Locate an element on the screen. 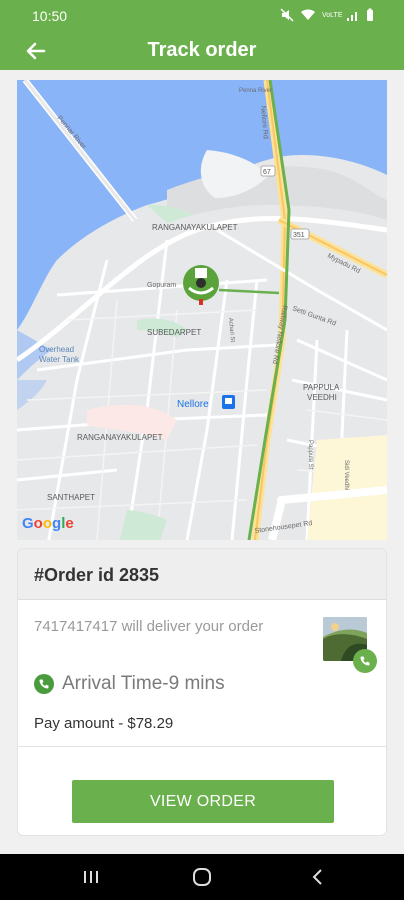 Image resolution: width=404 pixels, height=900 pixels. call-driver-button is located at coordinates (365, 661).